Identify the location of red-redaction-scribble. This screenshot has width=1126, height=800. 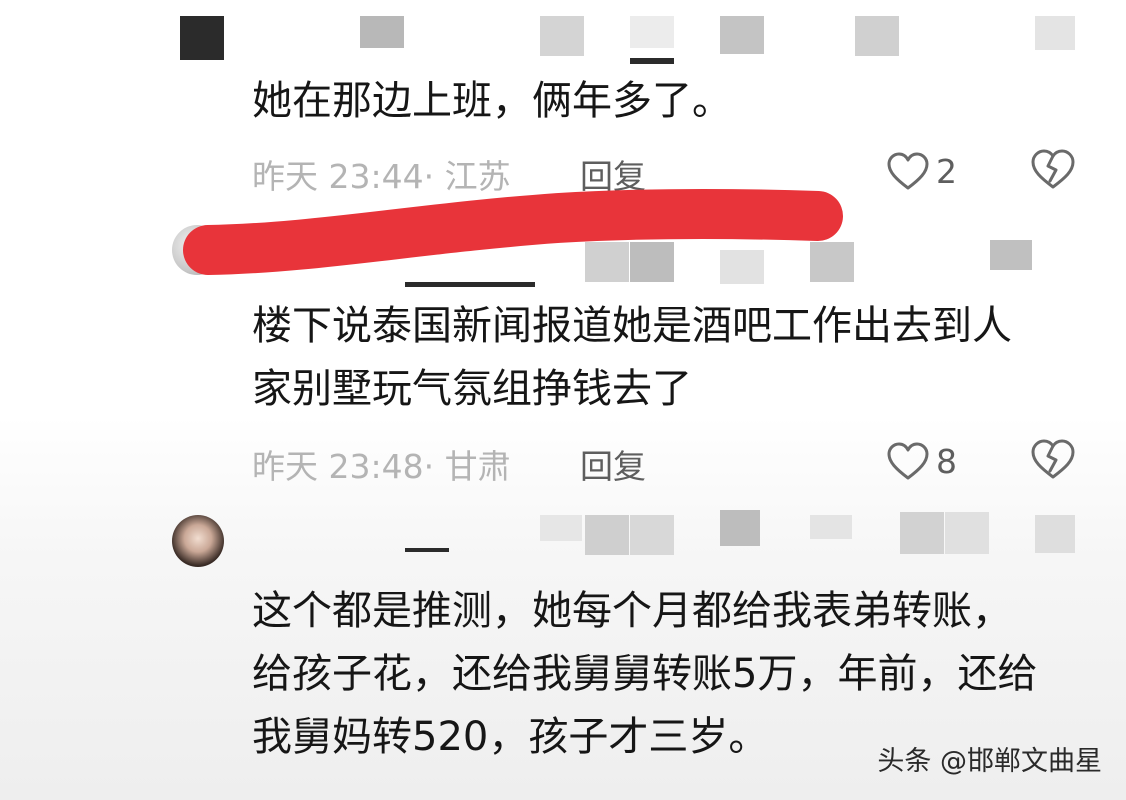
(513, 232).